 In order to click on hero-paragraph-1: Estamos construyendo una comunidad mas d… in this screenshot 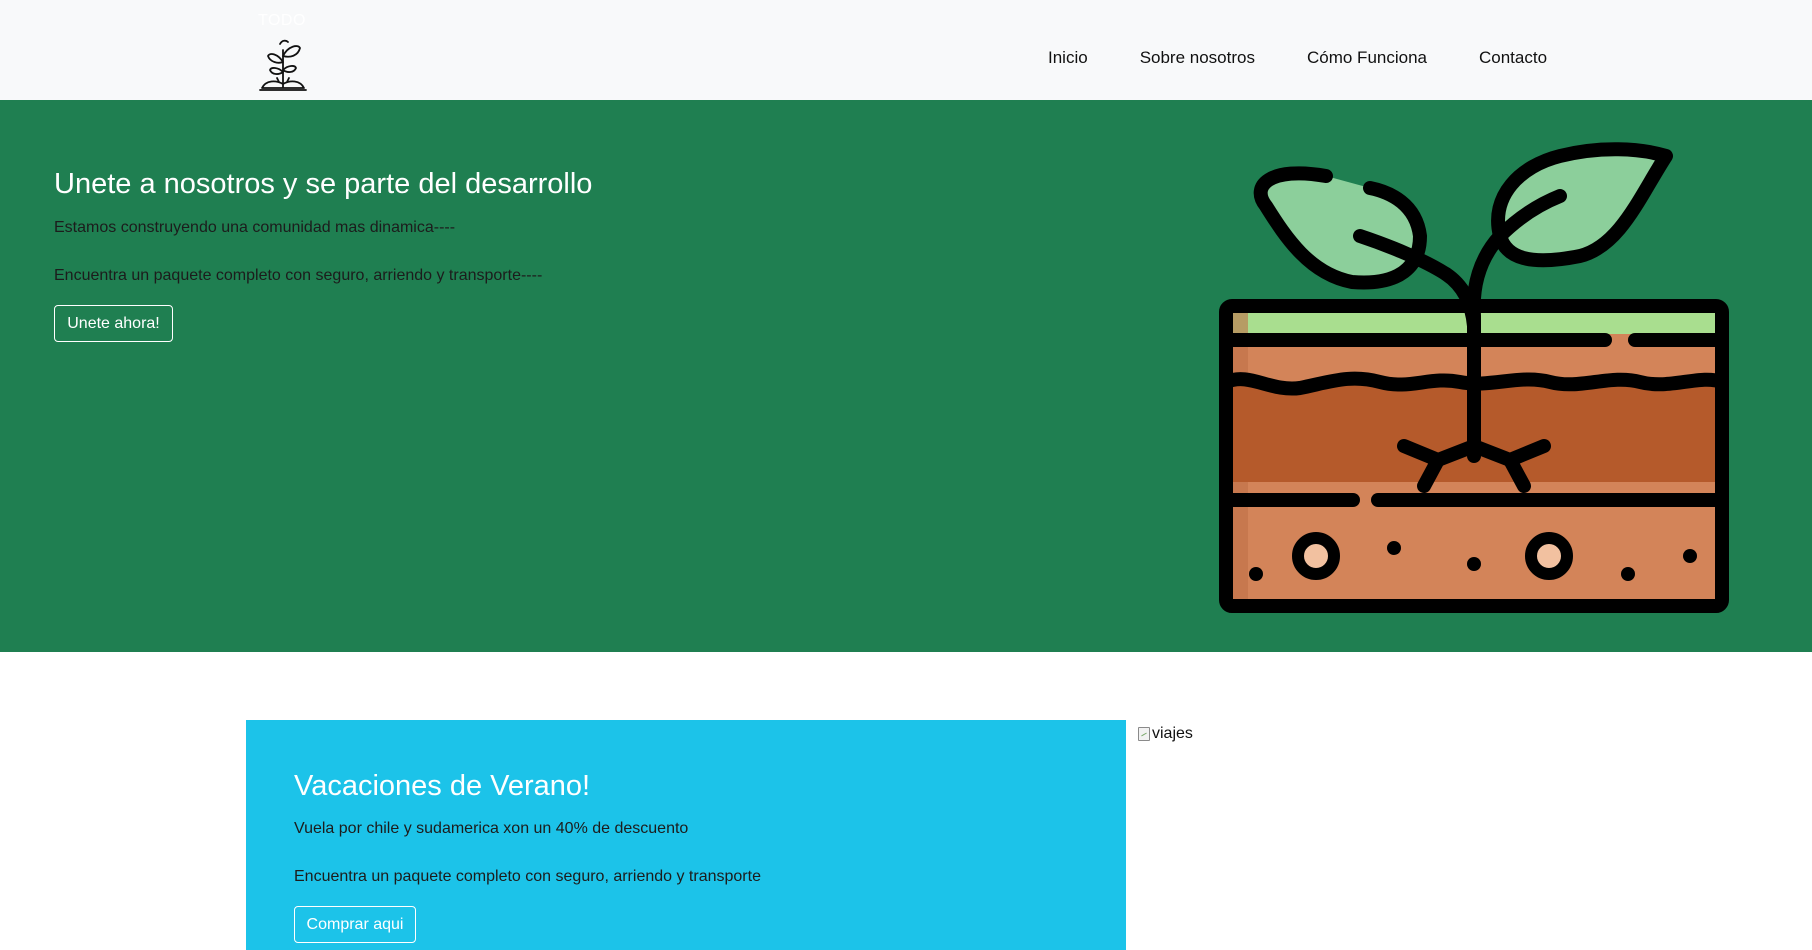, I will do `click(255, 227)`.